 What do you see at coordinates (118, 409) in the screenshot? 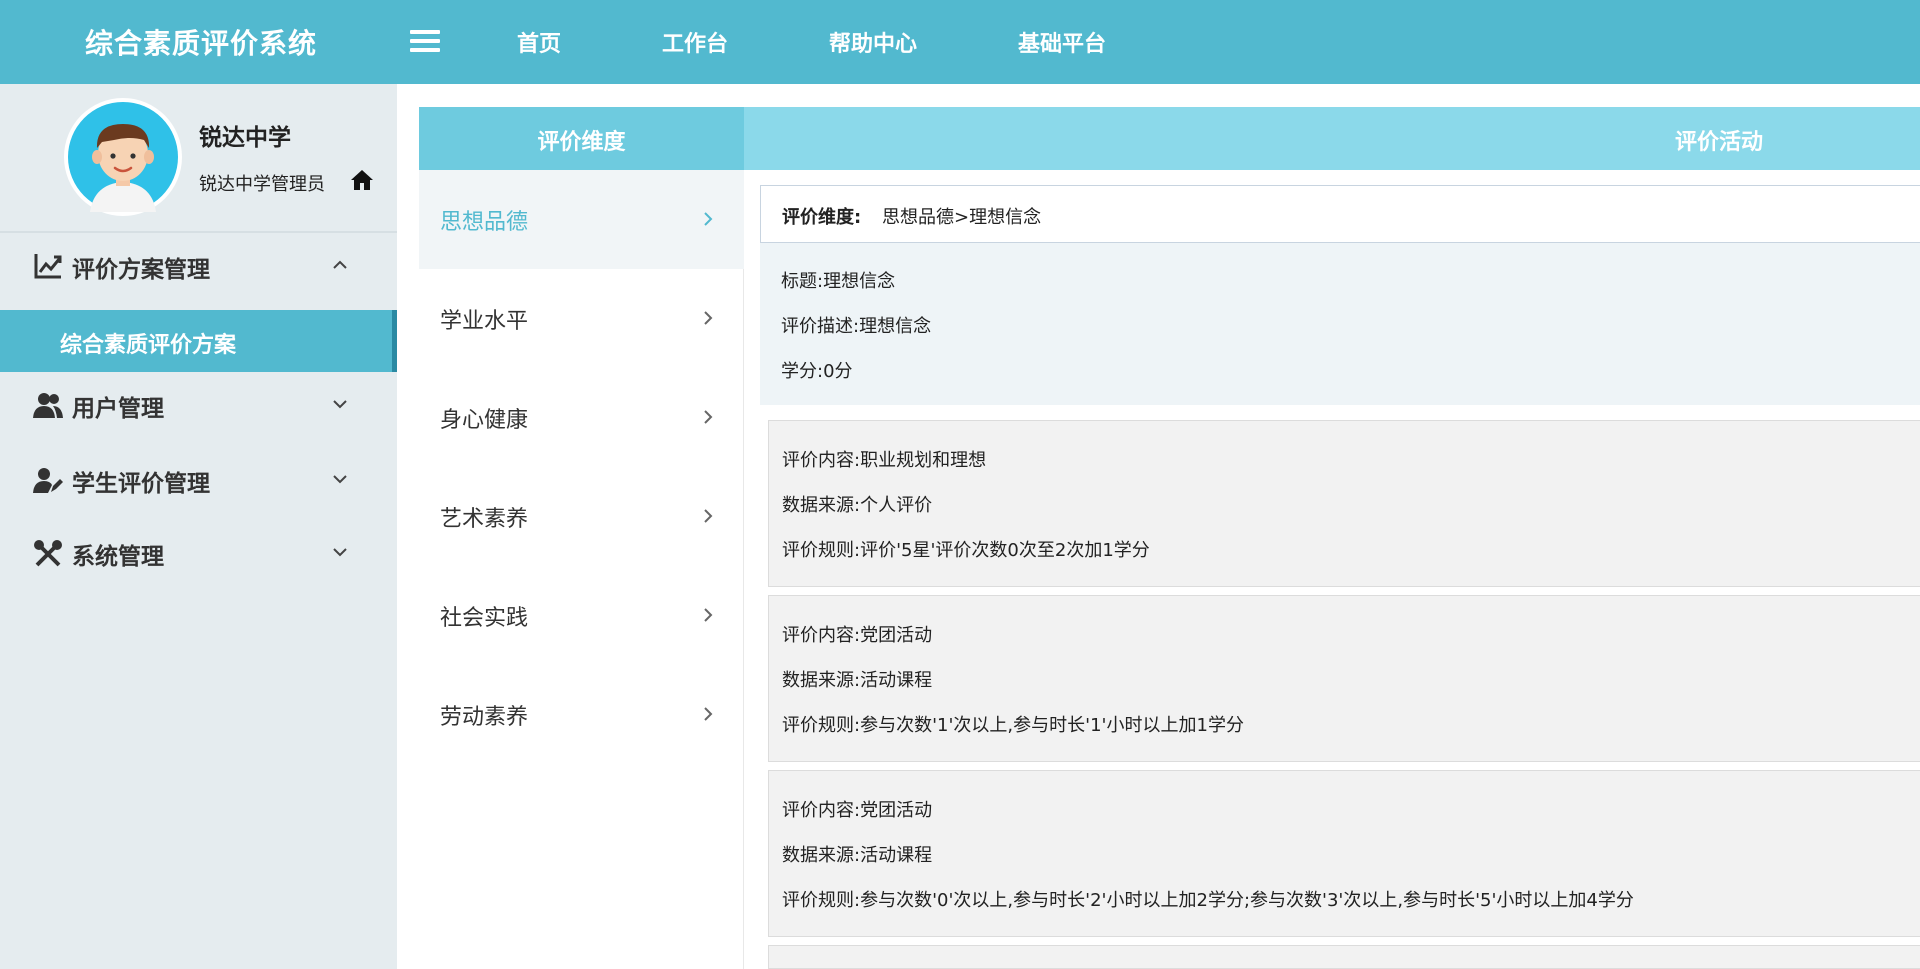
I see `menu-label: 用户管理` at bounding box center [118, 409].